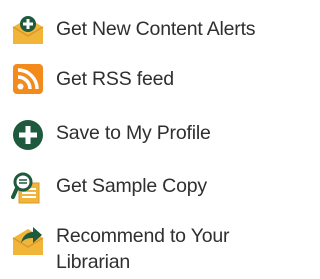 The width and height of the screenshot is (320, 279). Describe the element at coordinates (115, 79) in the screenshot. I see `menu-item-label: Get RSS feed` at that location.